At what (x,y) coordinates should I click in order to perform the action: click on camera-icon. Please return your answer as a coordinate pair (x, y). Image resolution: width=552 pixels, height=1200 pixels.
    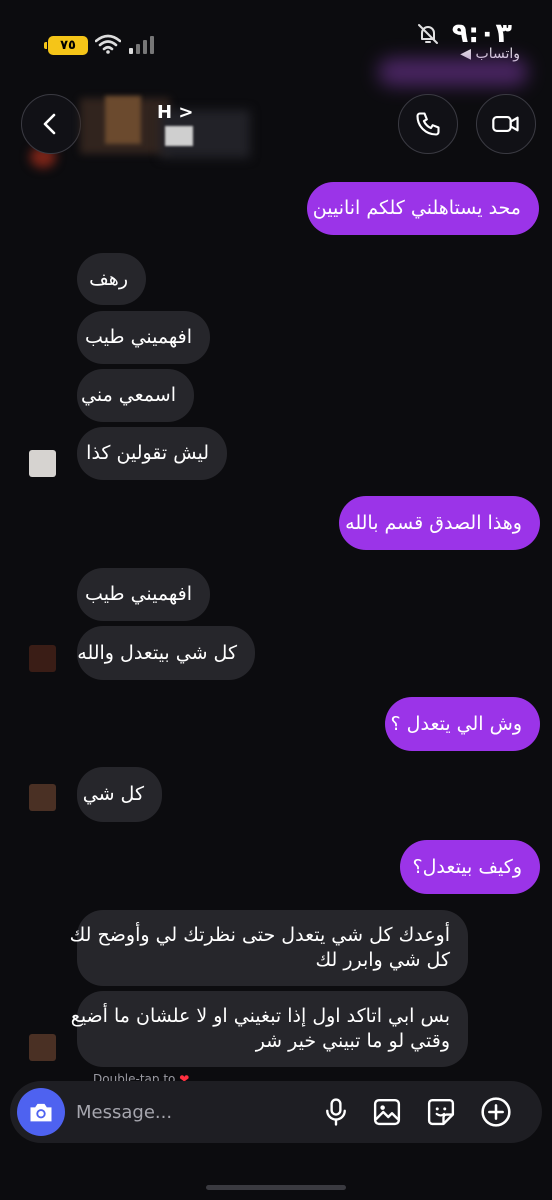
    Looking at the image, I should click on (41, 1112).